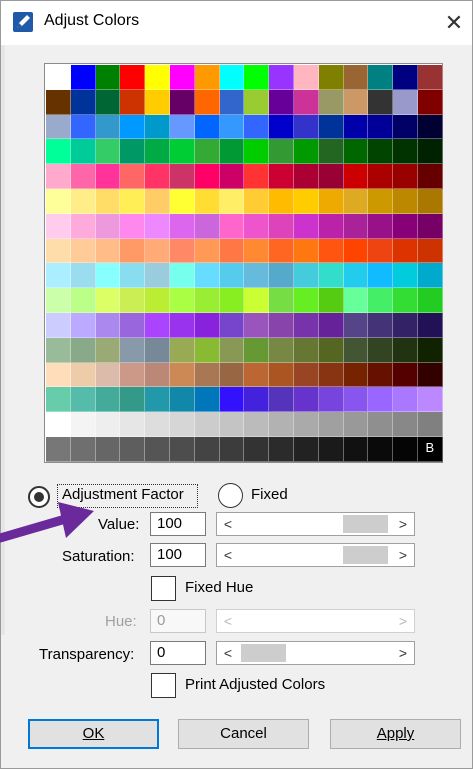 This screenshot has width=473, height=769. I want to click on fixed-radio, so click(230, 495).